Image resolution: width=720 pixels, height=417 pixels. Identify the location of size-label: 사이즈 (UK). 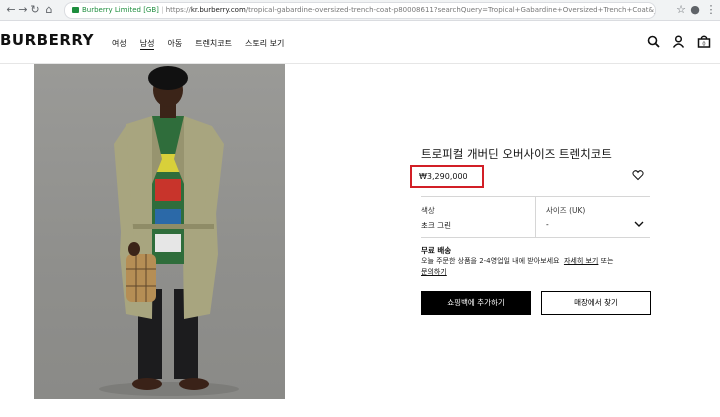
(566, 210).